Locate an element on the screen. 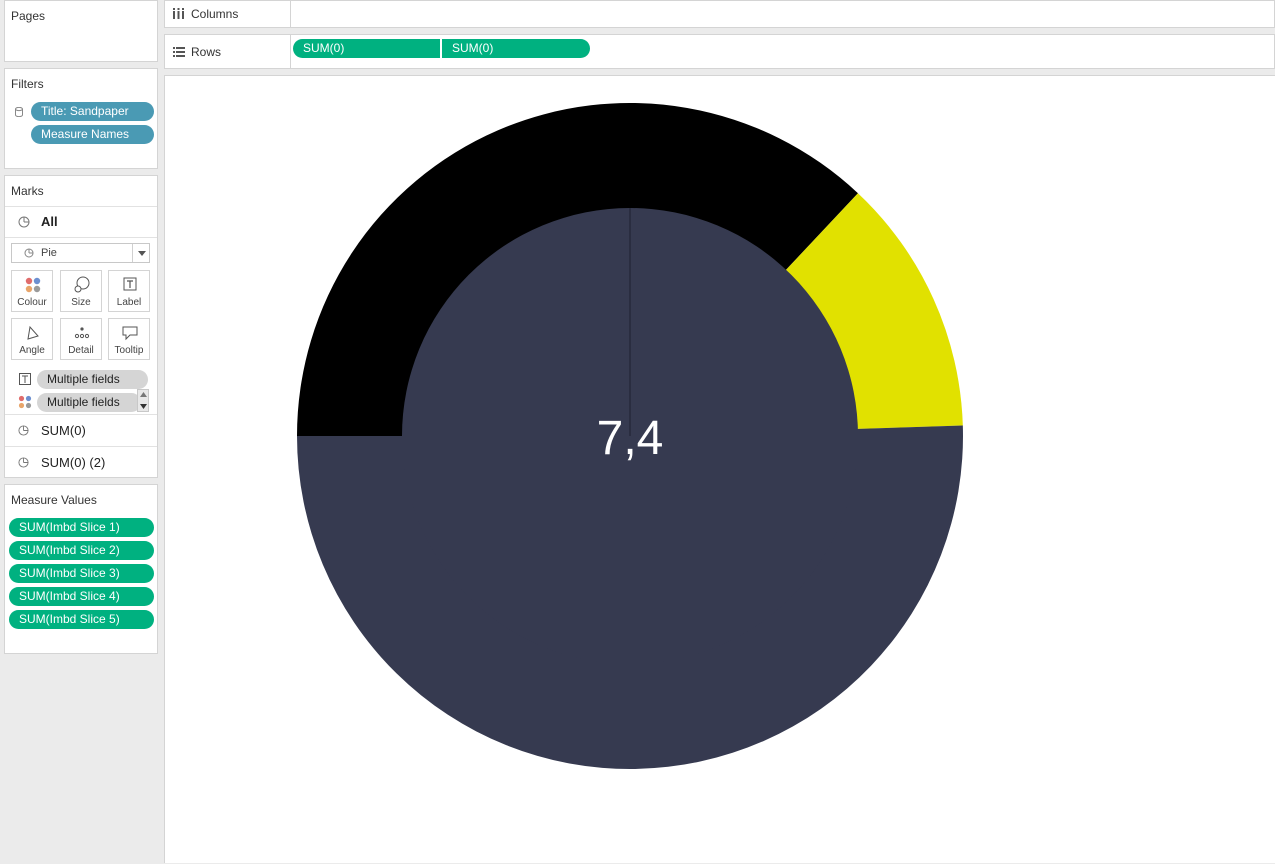 The height and width of the screenshot is (864, 1275). angle-button: Angle is located at coordinates (32, 339).